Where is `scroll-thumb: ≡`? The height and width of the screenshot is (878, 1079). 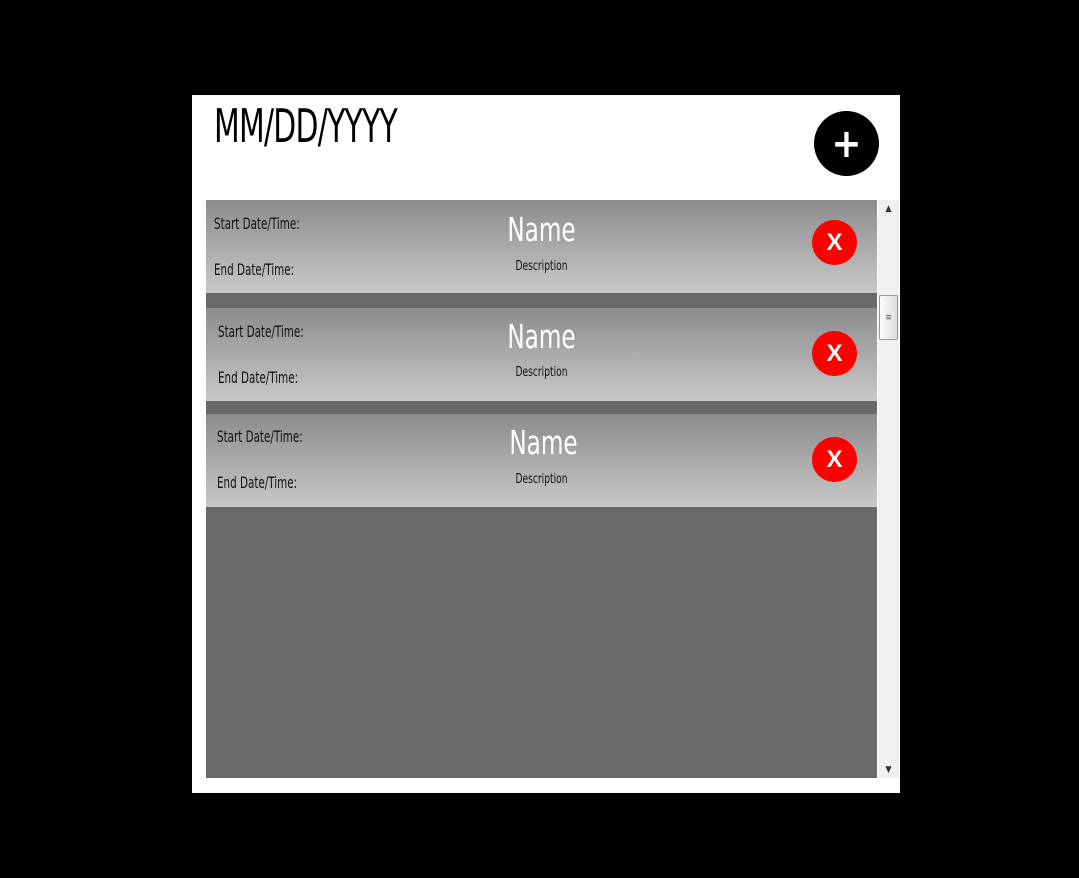 scroll-thumb: ≡ is located at coordinates (888, 317).